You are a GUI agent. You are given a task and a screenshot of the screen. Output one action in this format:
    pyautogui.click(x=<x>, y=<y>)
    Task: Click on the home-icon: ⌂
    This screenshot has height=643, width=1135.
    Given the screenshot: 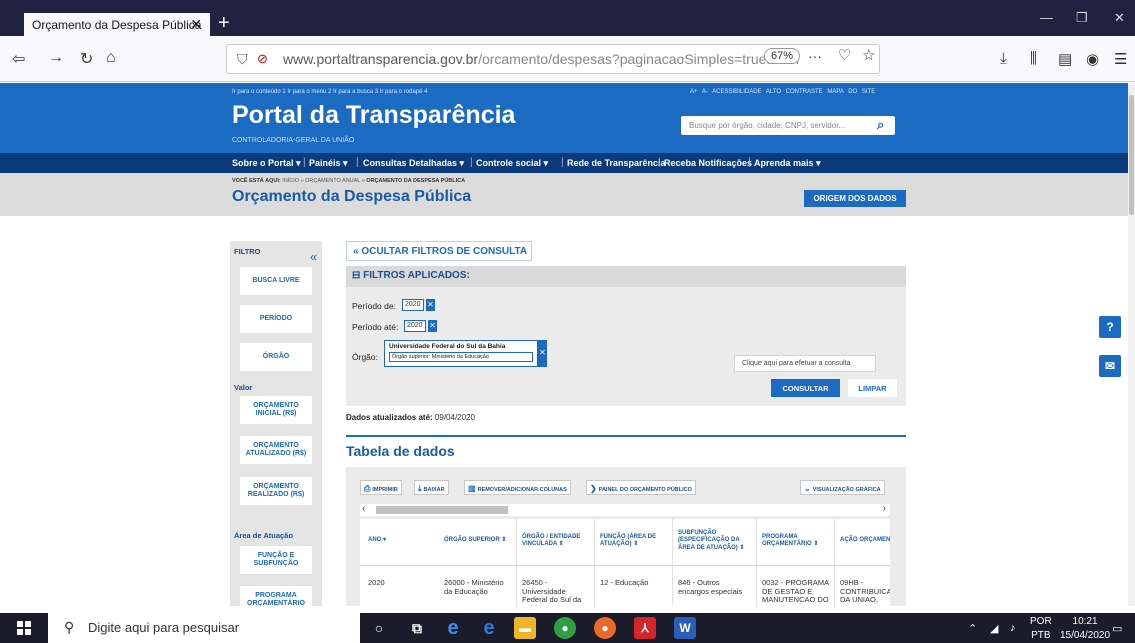 What is the action you would take?
    pyautogui.click(x=111, y=58)
    